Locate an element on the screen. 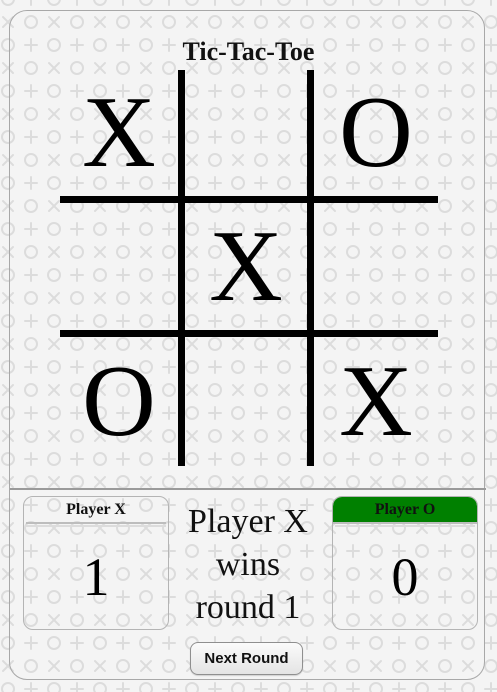 The height and width of the screenshot is (692, 497). board-cell-r2c2: X is located at coordinates (246, 266).